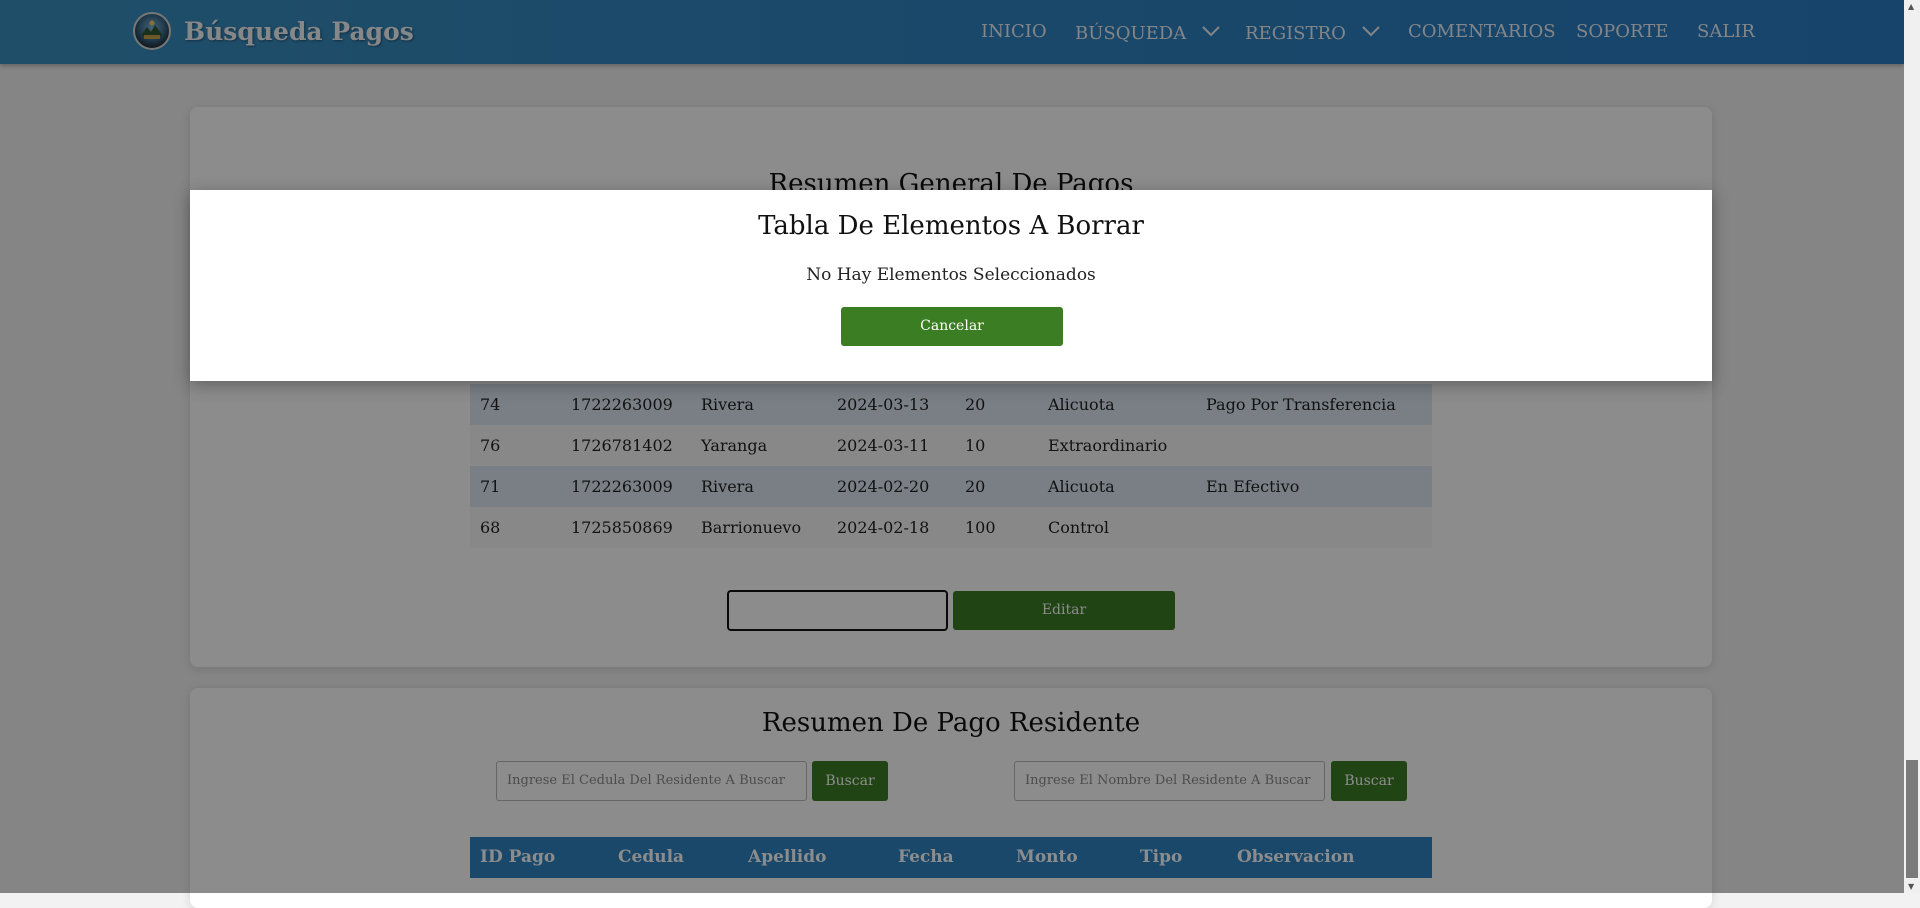 The height and width of the screenshot is (908, 1920). I want to click on cancel-button: Cancelar, so click(952, 326).